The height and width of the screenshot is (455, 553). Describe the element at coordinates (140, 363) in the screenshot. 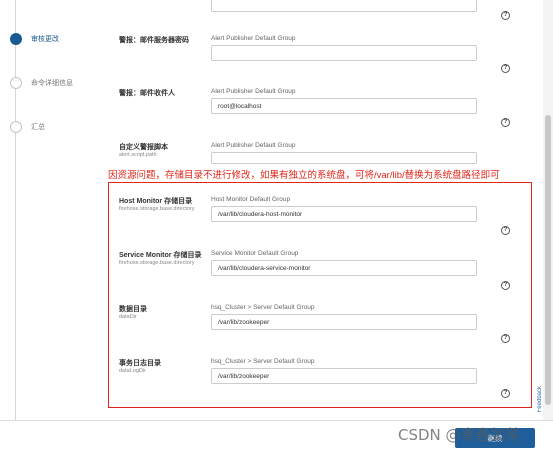

I see `data-log-dir-label: 事务日志目录` at that location.